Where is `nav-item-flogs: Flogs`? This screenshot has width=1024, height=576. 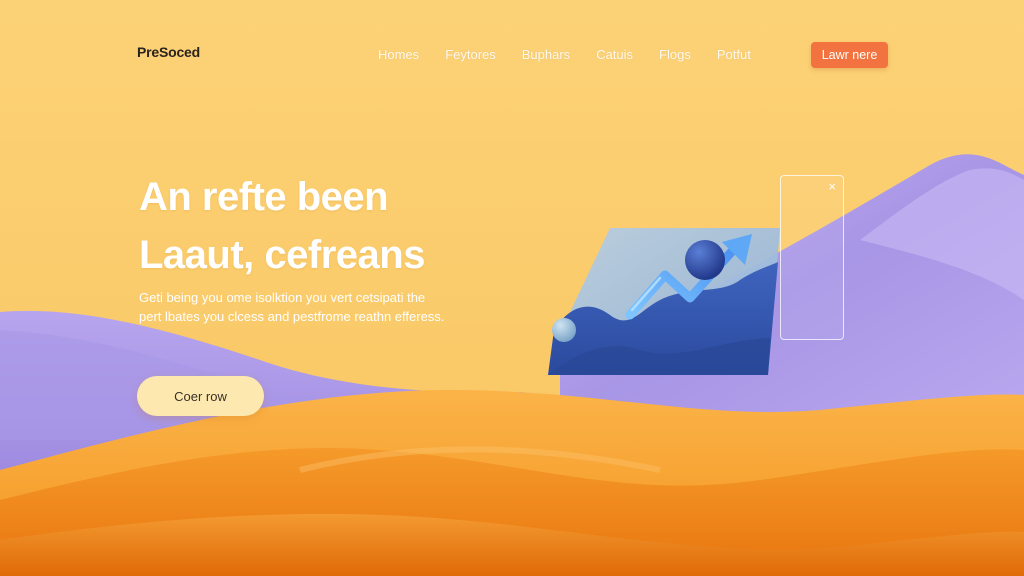 nav-item-flogs: Flogs is located at coordinates (675, 54).